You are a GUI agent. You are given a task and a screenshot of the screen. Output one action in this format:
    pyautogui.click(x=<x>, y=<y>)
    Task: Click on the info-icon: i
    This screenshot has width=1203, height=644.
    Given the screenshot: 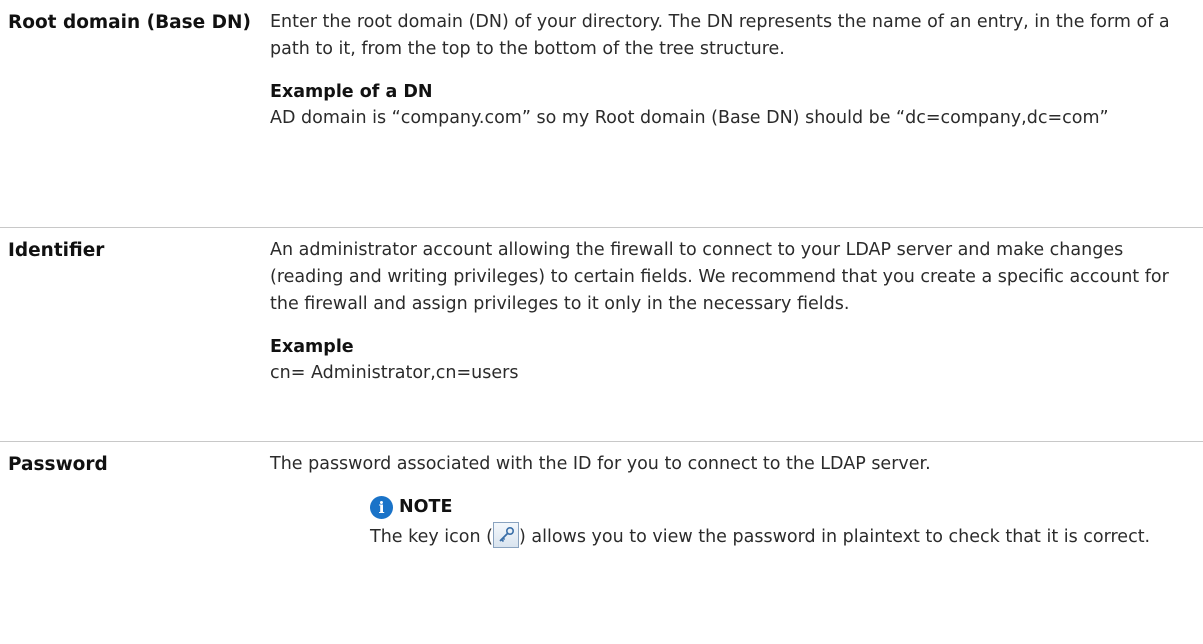 What is the action you would take?
    pyautogui.click(x=381, y=507)
    